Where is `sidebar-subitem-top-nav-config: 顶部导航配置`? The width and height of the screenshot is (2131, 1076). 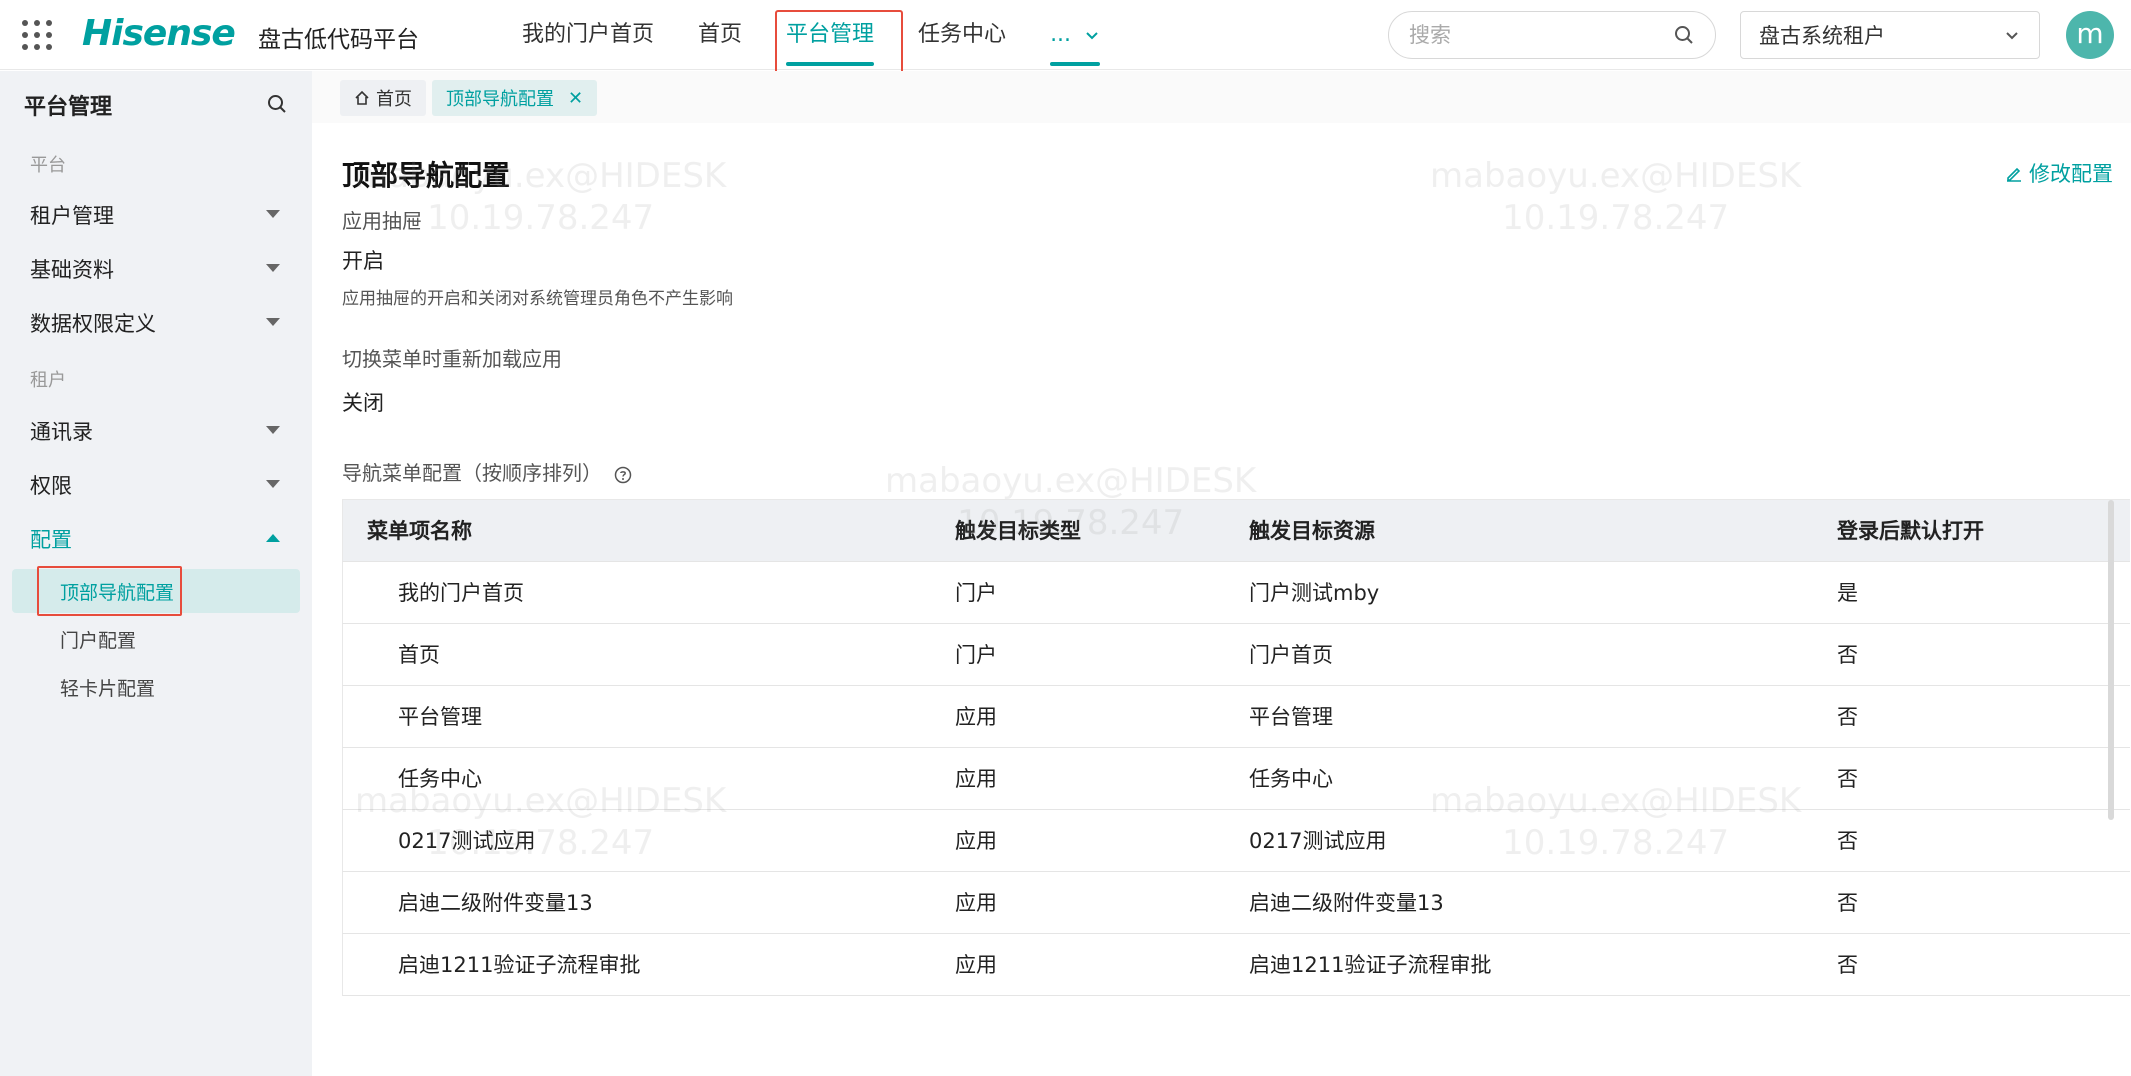 sidebar-subitem-top-nav-config: 顶部导航配置 is located at coordinates (156, 591).